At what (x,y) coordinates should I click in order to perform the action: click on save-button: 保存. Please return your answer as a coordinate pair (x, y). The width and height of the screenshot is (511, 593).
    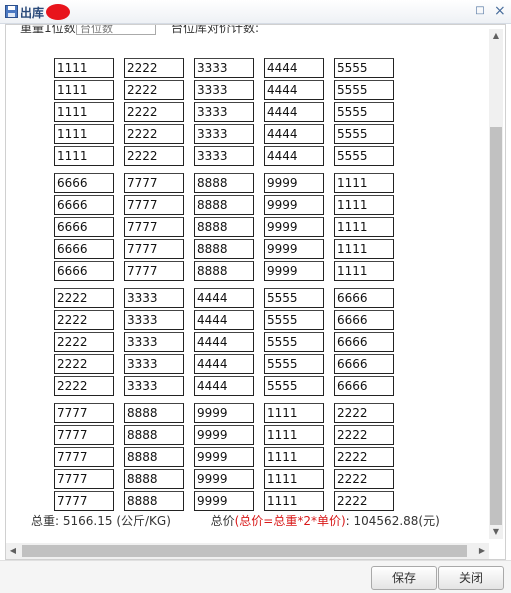
    Looking at the image, I should click on (404, 578).